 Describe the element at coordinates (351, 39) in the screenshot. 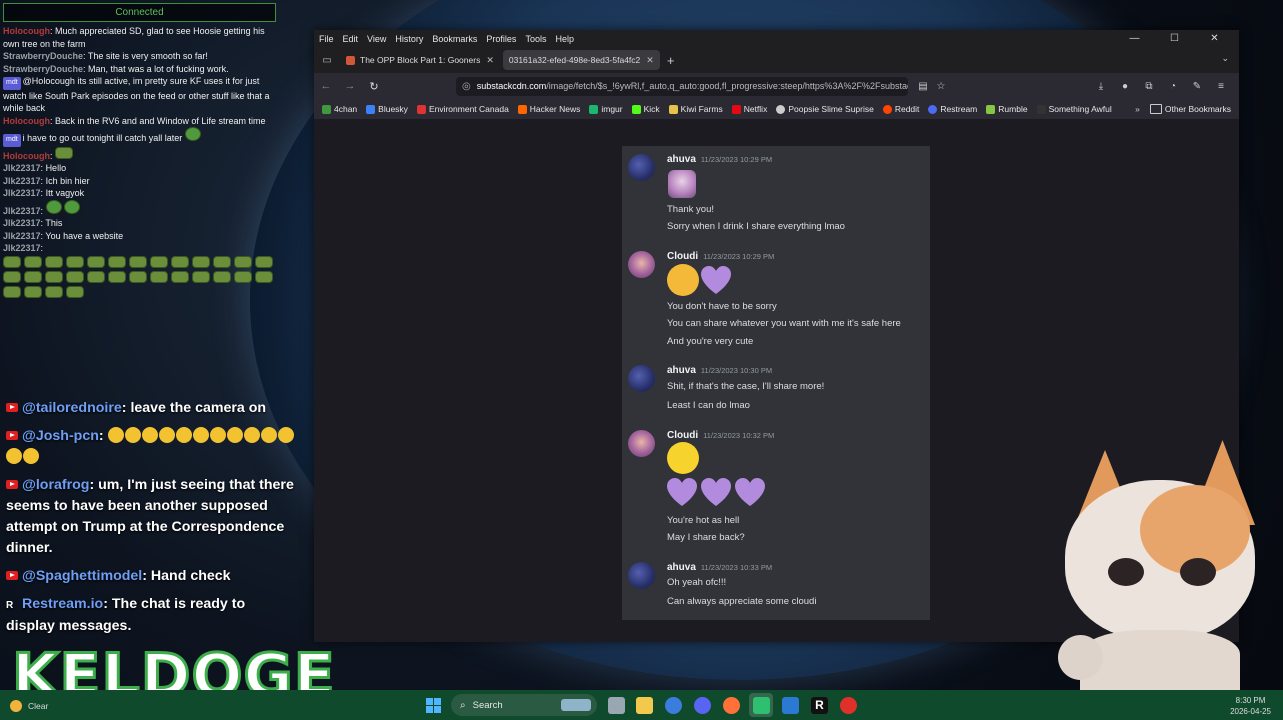

I see `menu-edit: Edit` at that location.